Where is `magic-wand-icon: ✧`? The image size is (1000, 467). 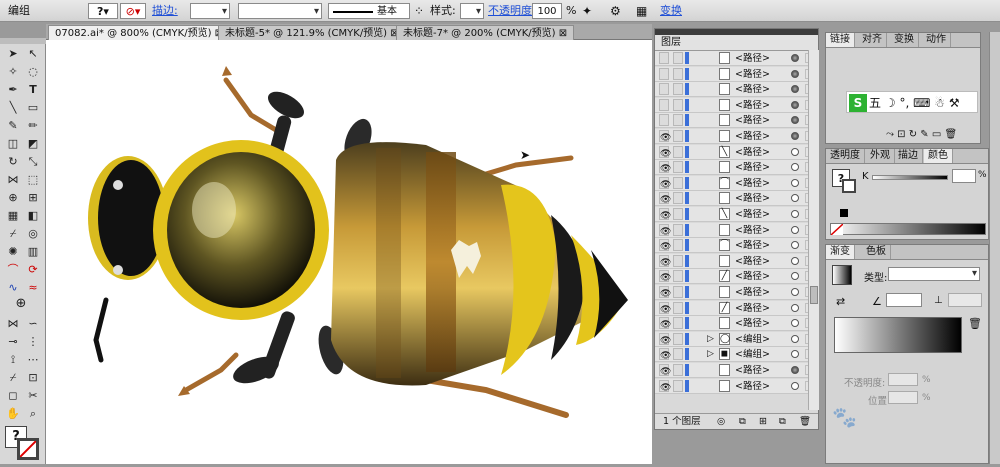
magic-wand-icon: ✧ is located at coordinates (13, 72).